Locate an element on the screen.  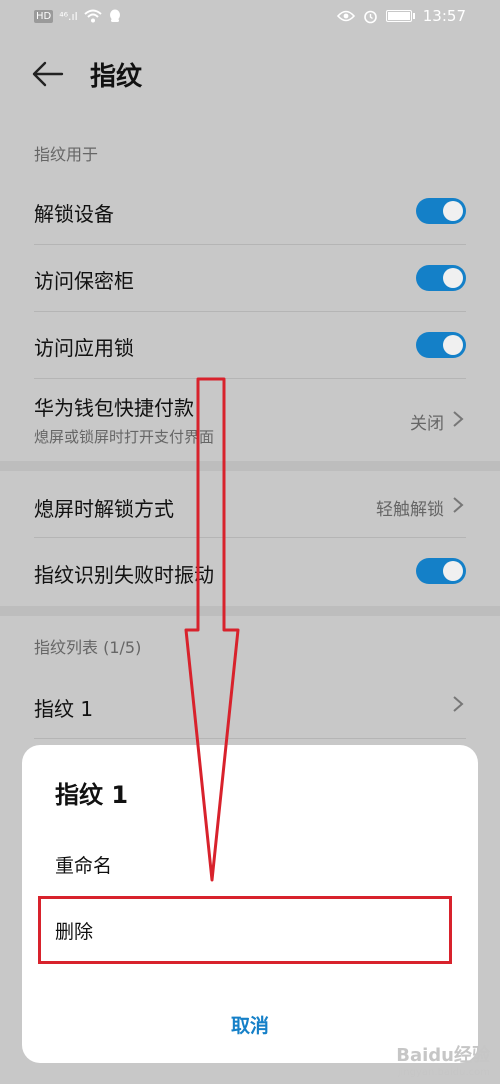
rename-option: 重命名 is located at coordinates (83, 864).